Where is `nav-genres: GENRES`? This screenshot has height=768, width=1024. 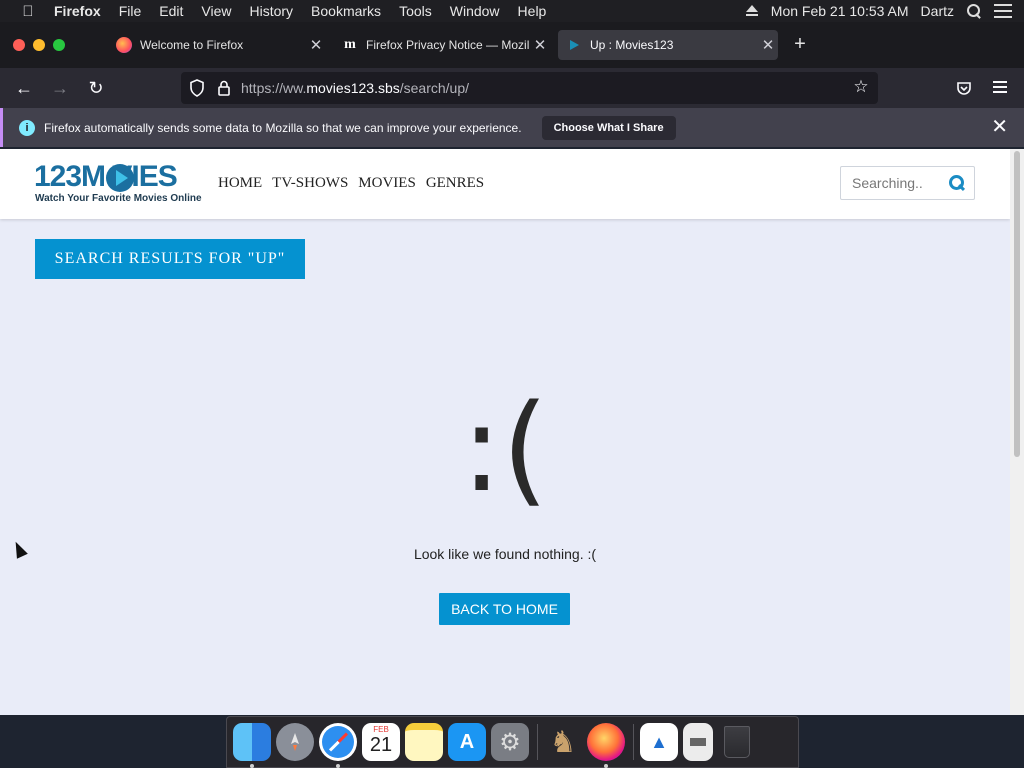
nav-genres: GENRES is located at coordinates (455, 183).